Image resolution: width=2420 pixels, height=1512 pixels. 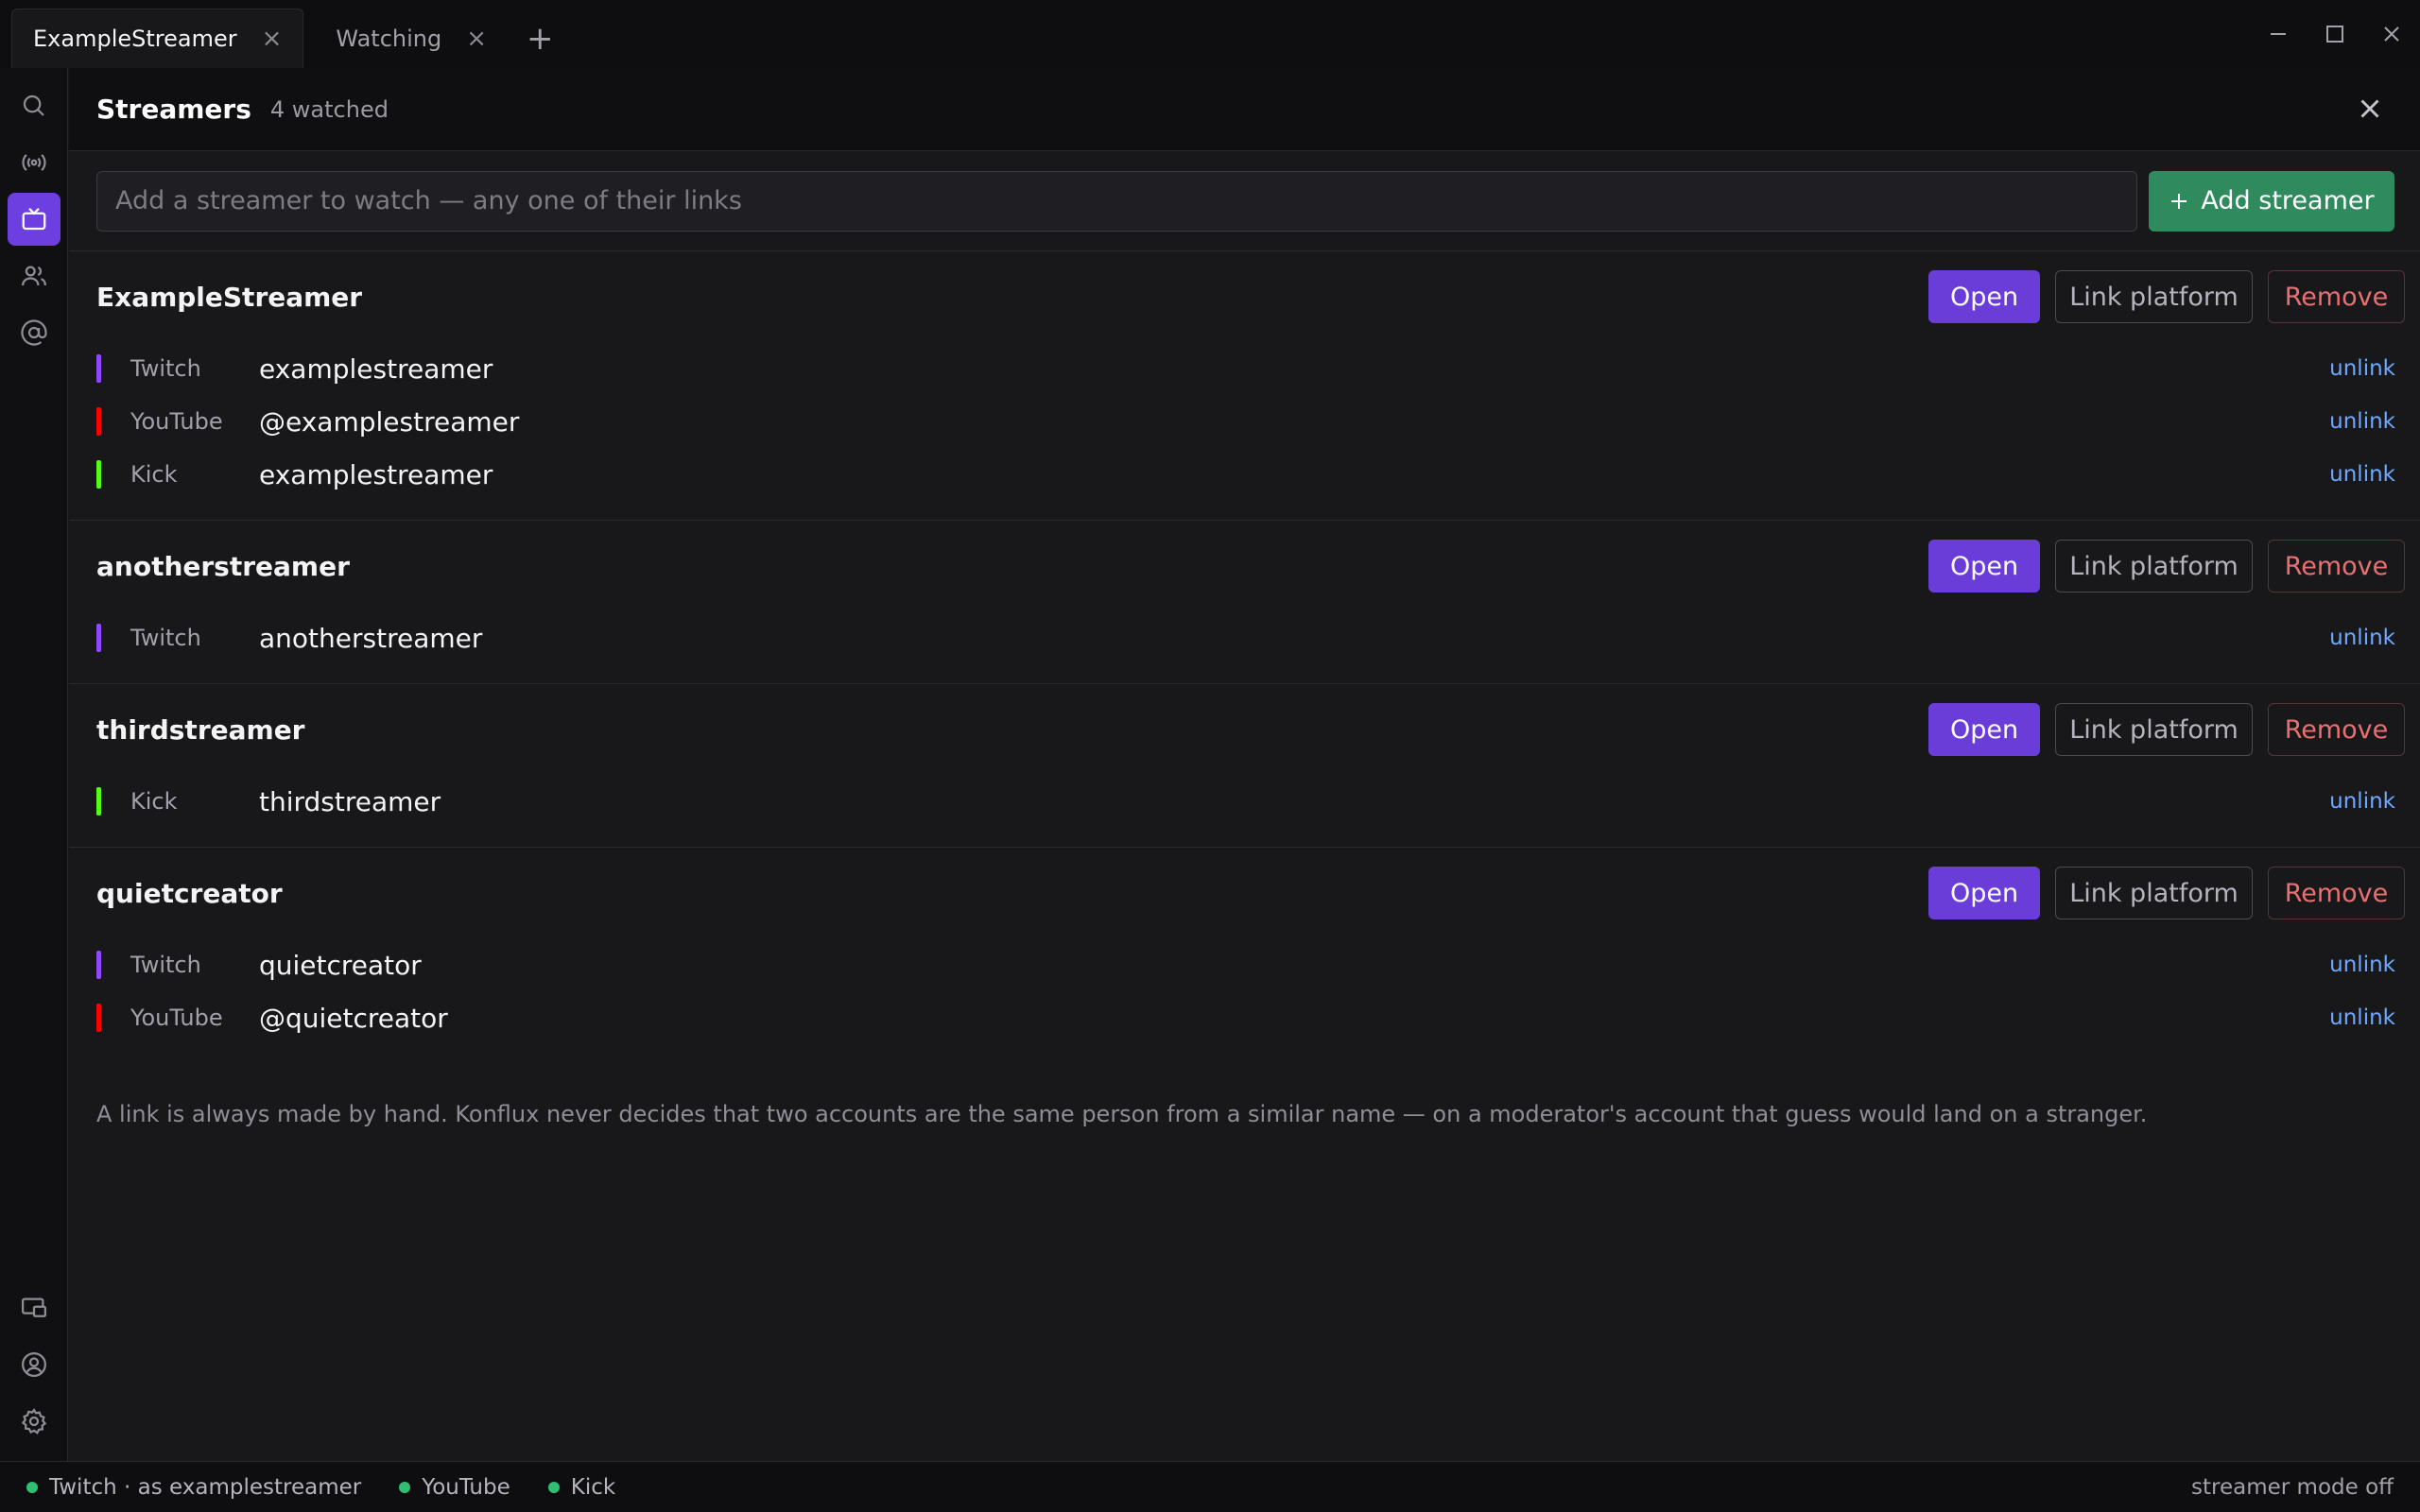 I want to click on platform-handle: @examplestreamer, so click(x=389, y=421).